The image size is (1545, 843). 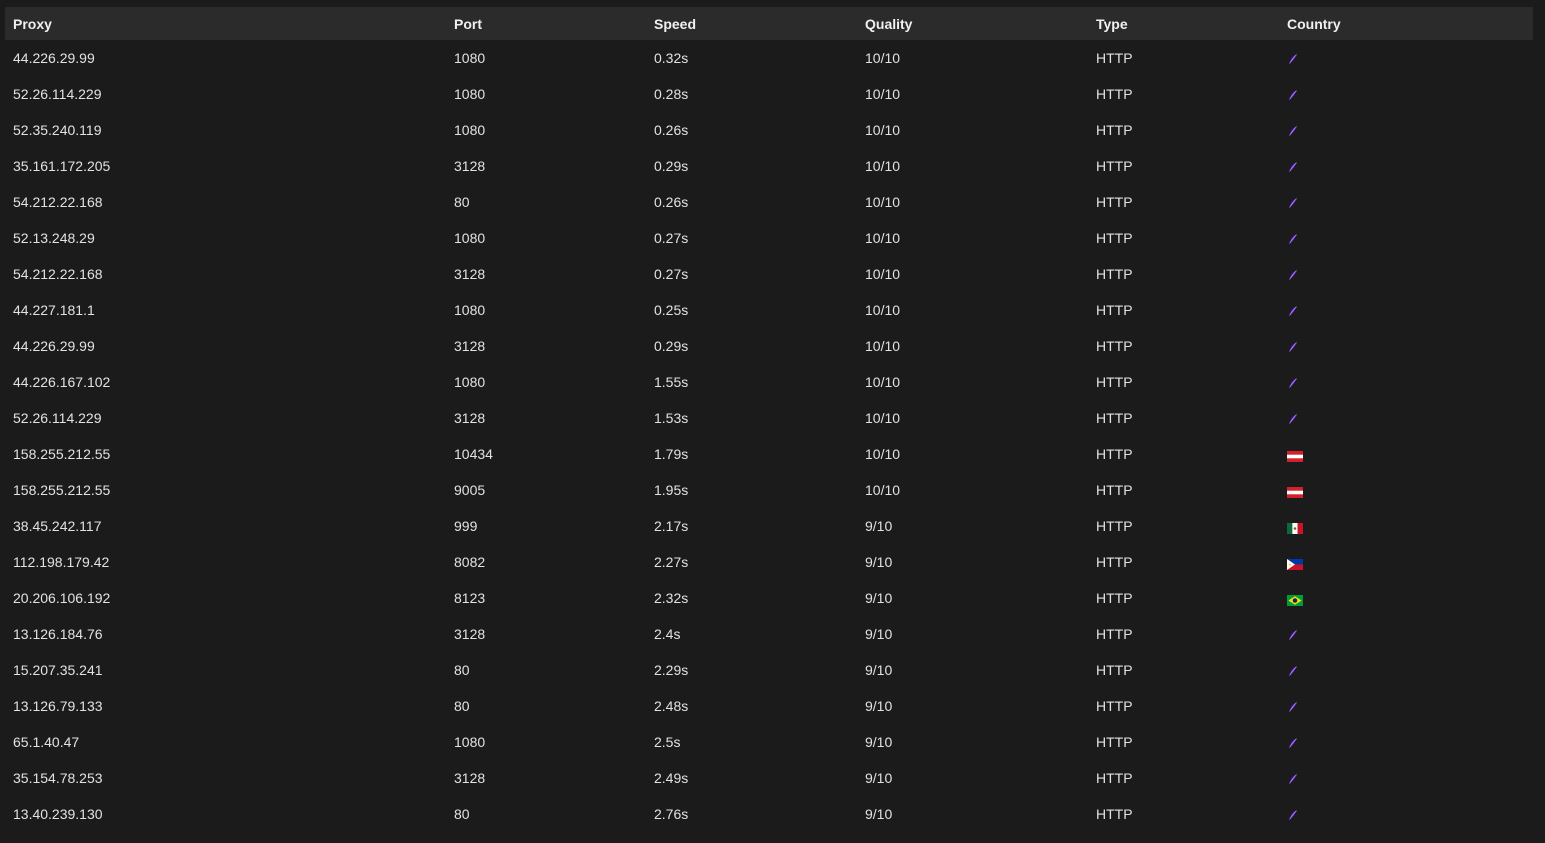 What do you see at coordinates (751, 23) in the screenshot?
I see `column-header-speed: Speed` at bounding box center [751, 23].